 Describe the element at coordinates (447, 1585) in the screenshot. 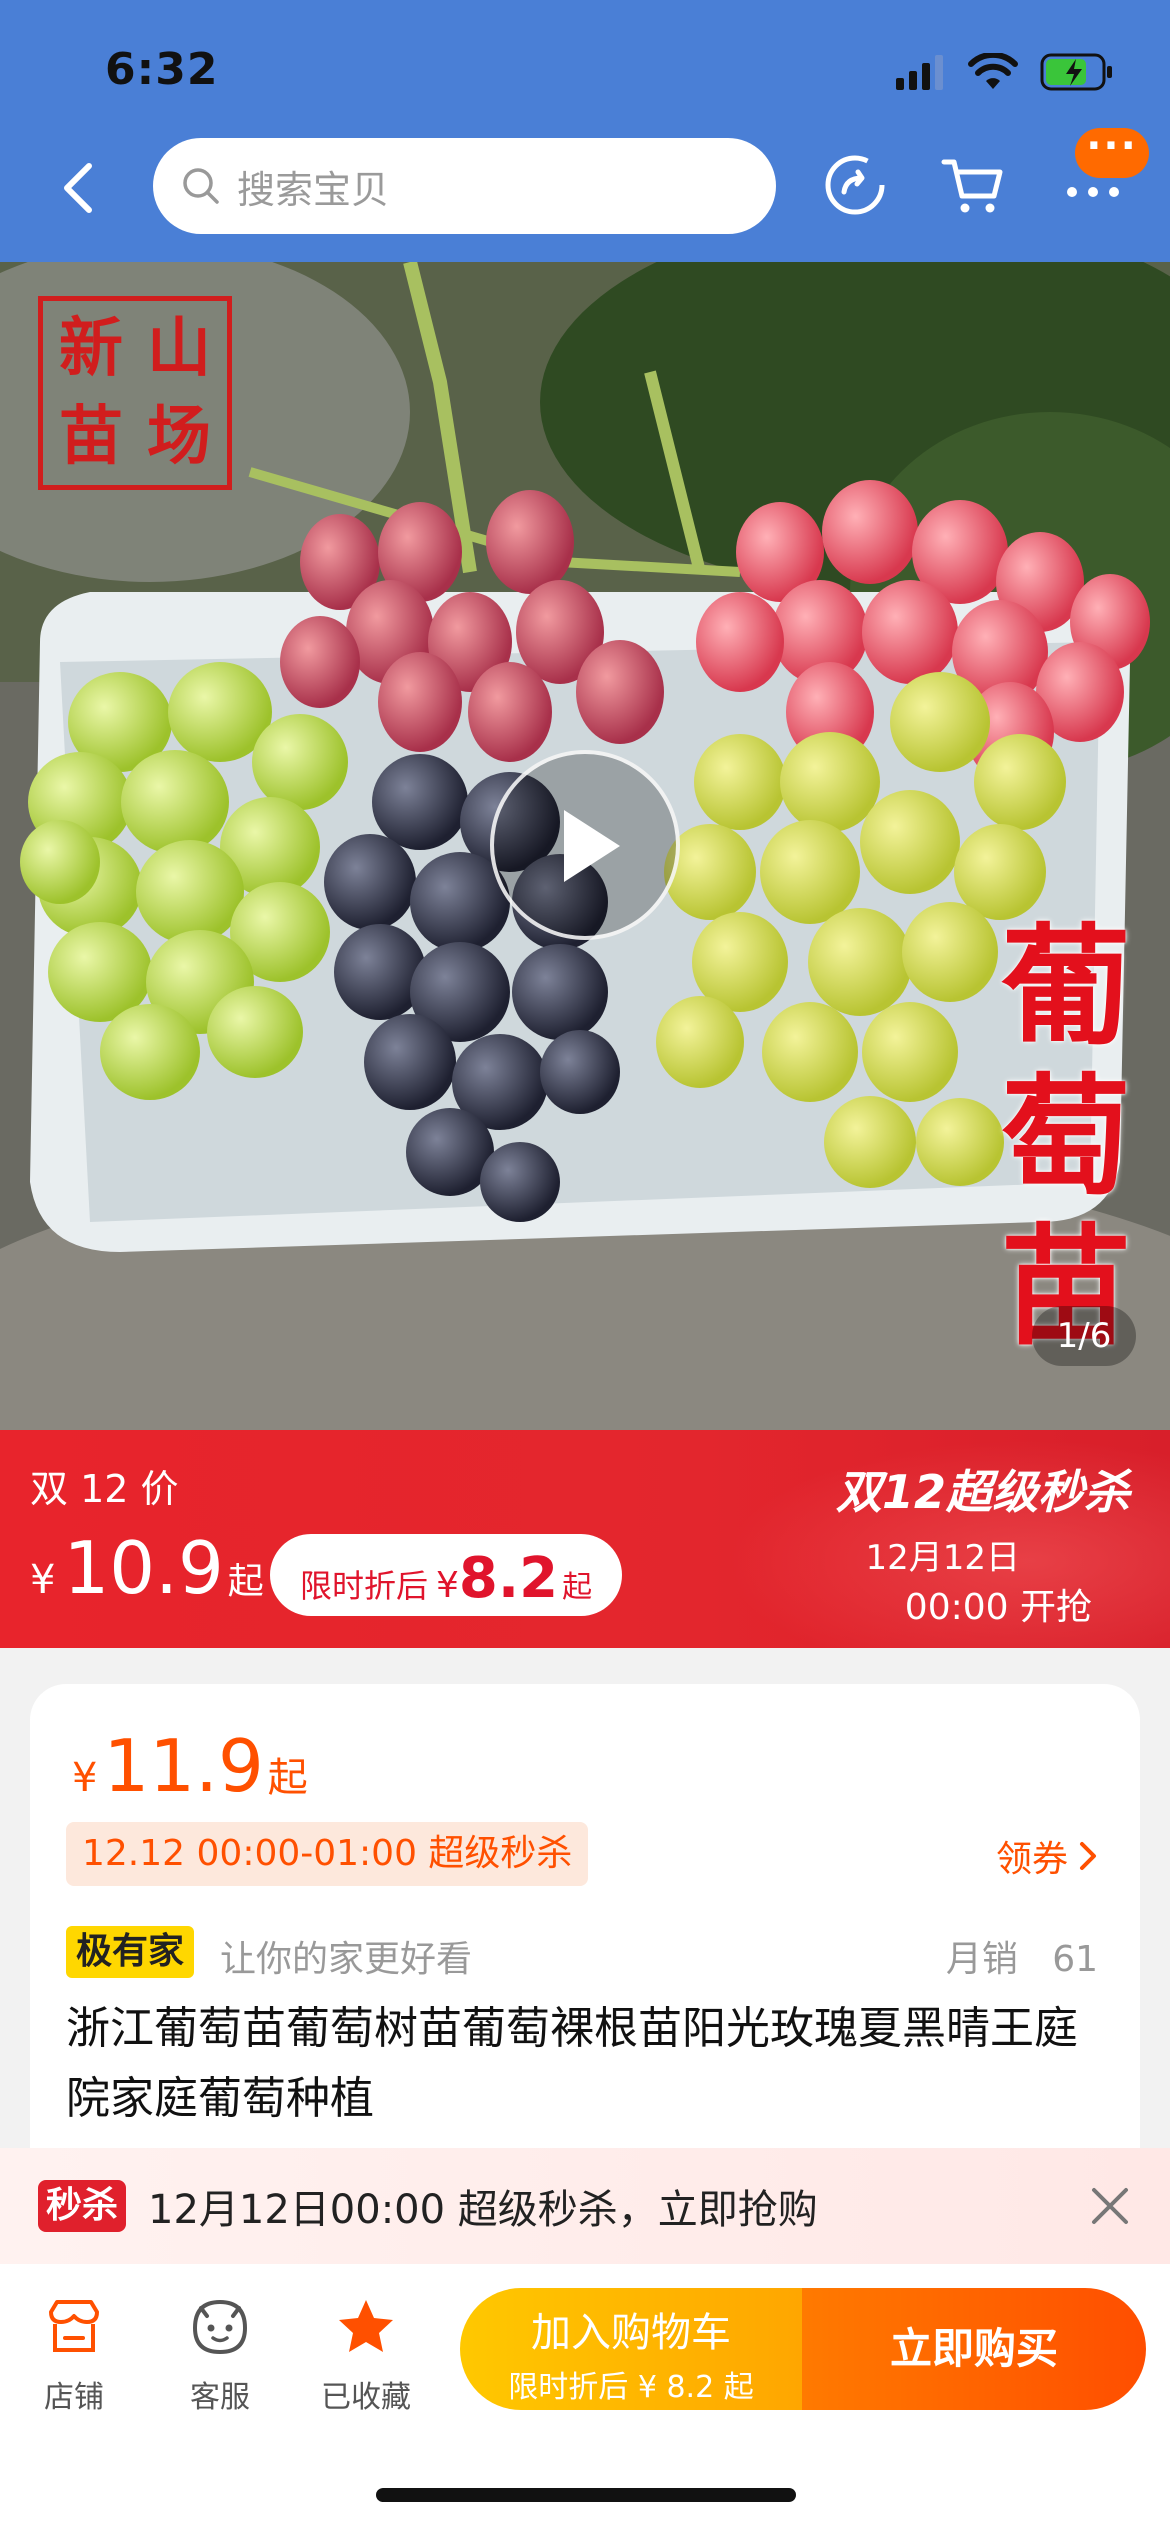

I see `discount-currency: ¥` at that location.